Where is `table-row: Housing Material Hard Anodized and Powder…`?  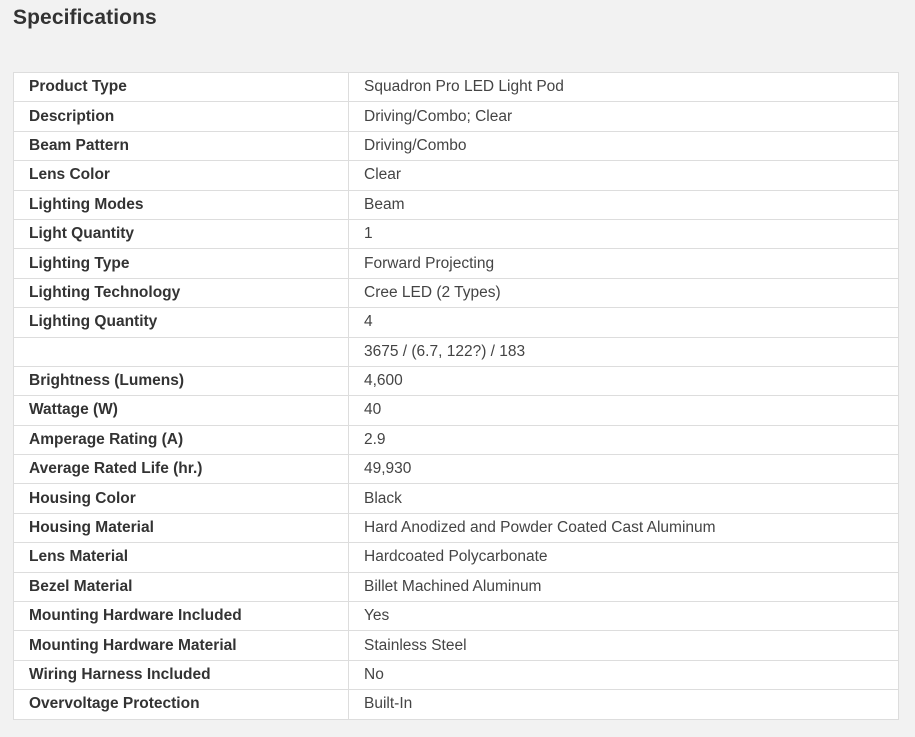
table-row: Housing Material Hard Anodized and Powder… is located at coordinates (456, 528).